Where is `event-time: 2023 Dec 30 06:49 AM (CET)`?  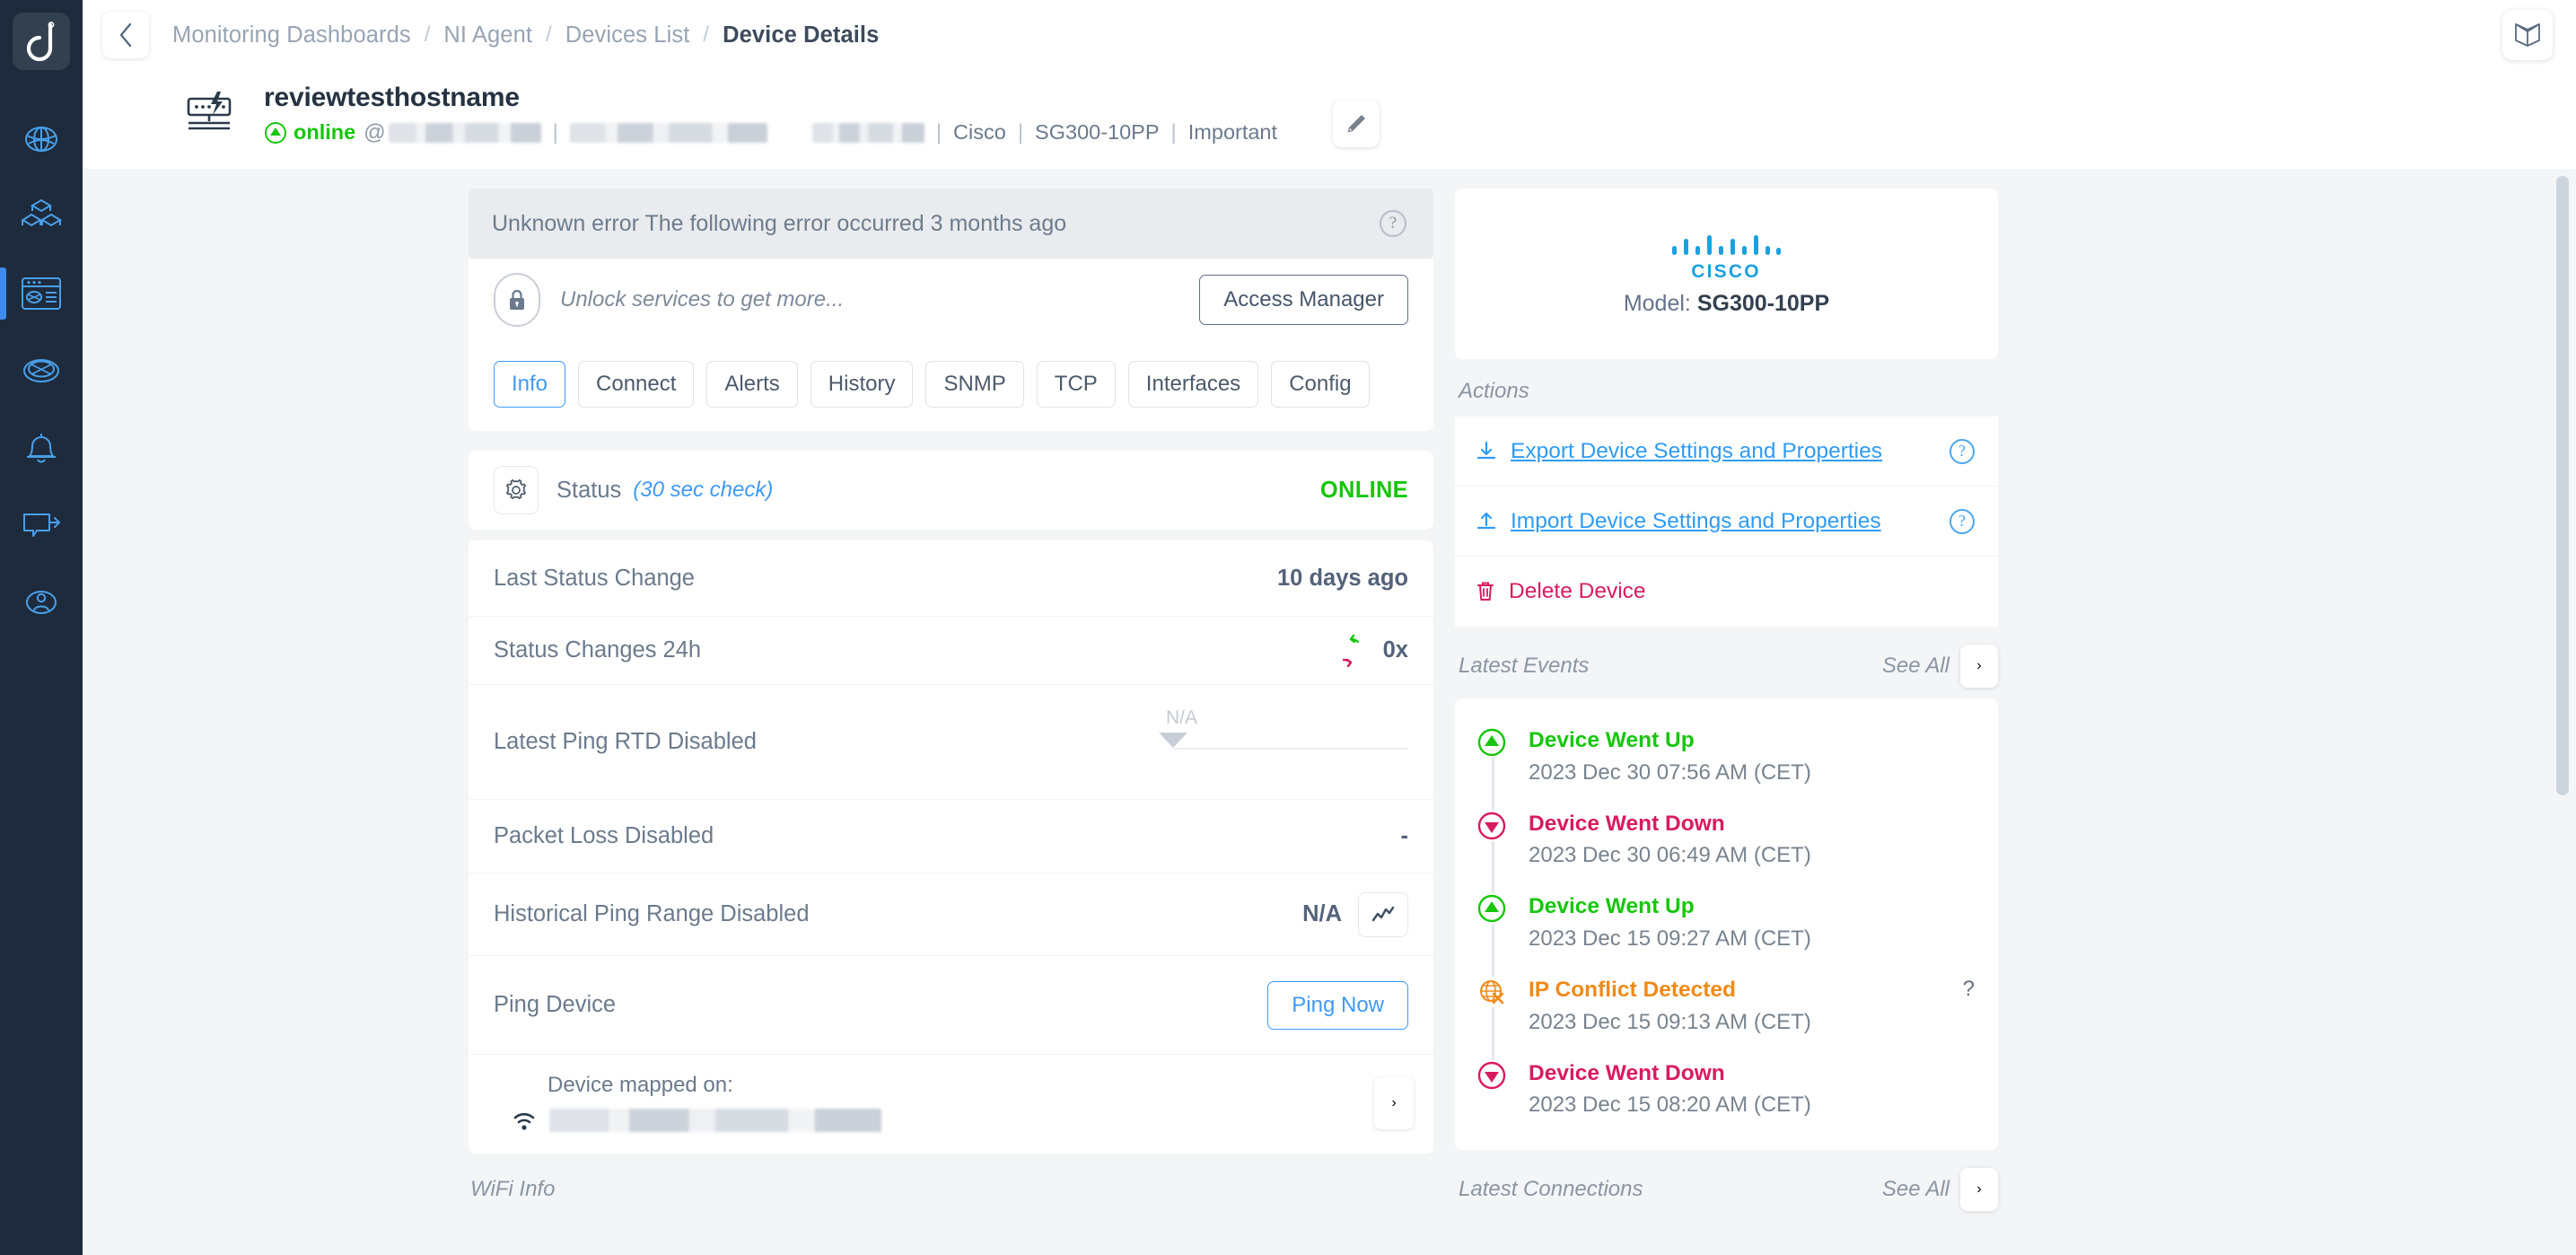 event-time: 2023 Dec 30 06:49 AM (CET) is located at coordinates (1670, 856).